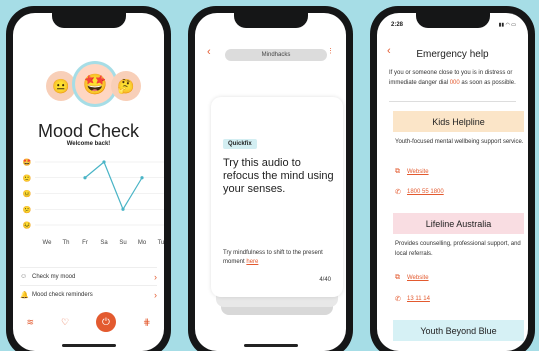 This screenshot has height=351, width=539. Describe the element at coordinates (252, 262) in the screenshot. I see `here-link: here` at that location.